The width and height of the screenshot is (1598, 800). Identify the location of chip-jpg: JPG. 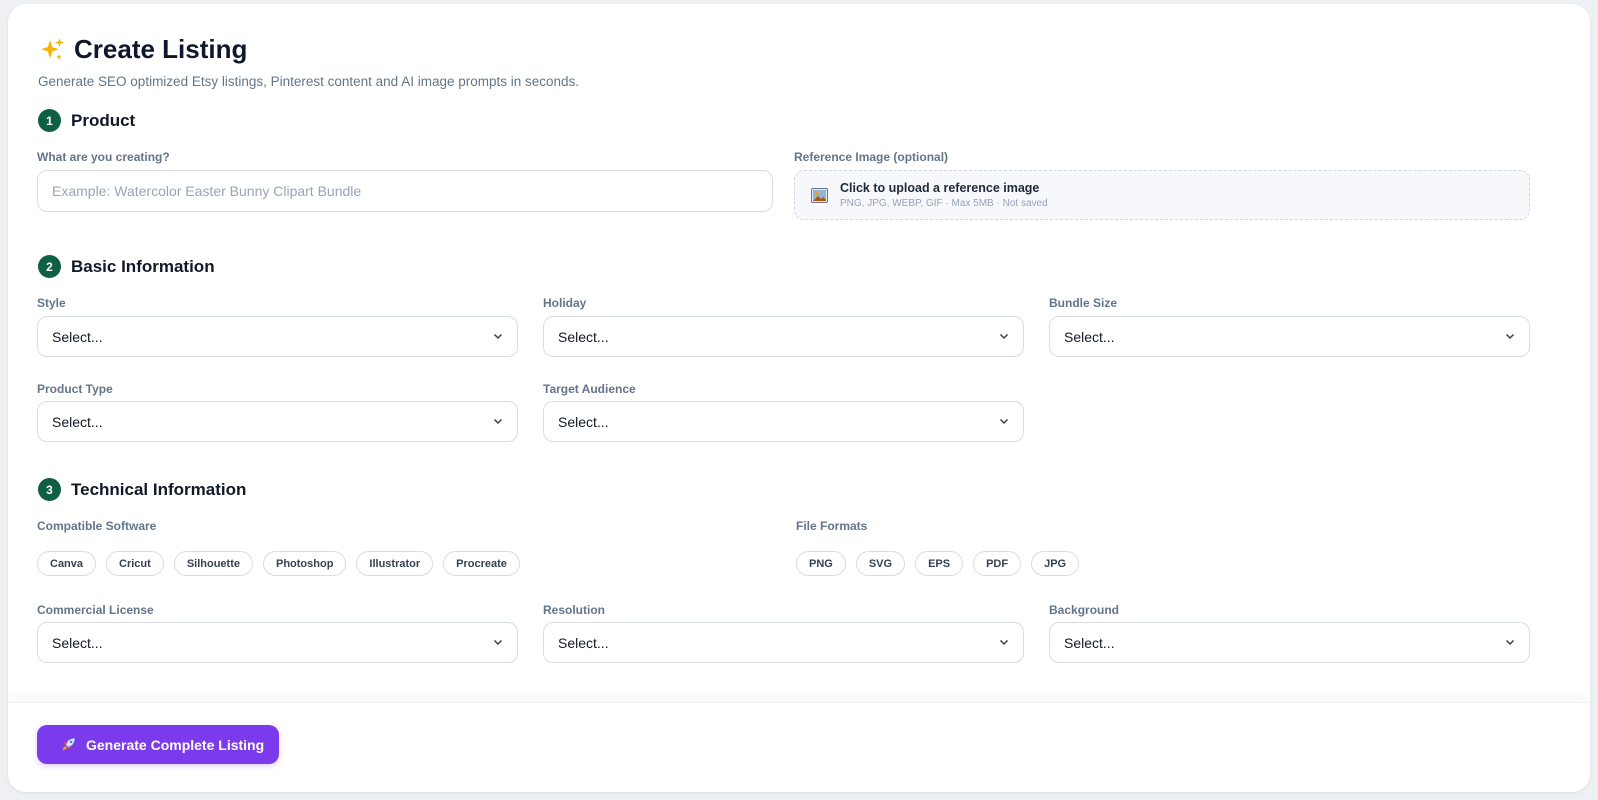
(1055, 563).